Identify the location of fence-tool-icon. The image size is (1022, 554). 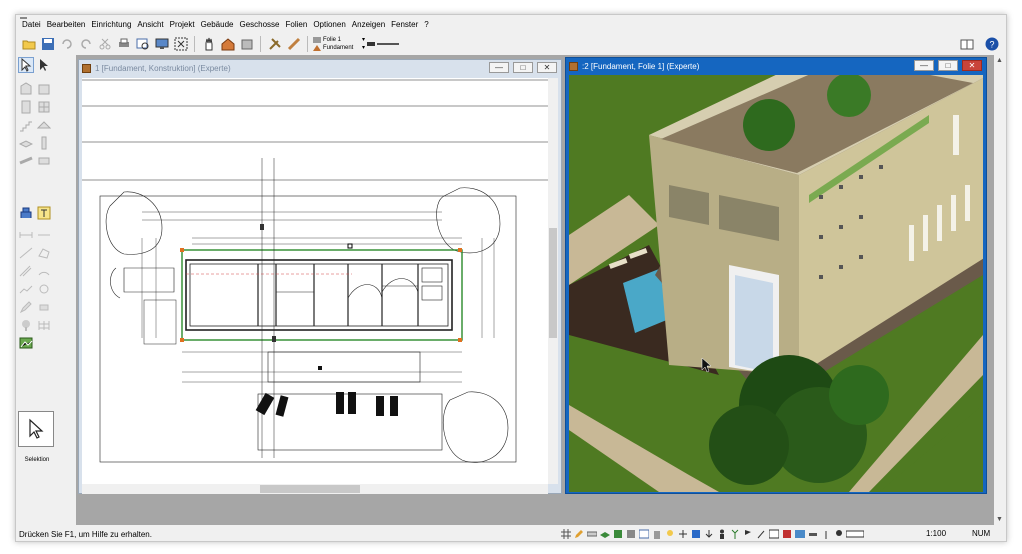
(44, 325).